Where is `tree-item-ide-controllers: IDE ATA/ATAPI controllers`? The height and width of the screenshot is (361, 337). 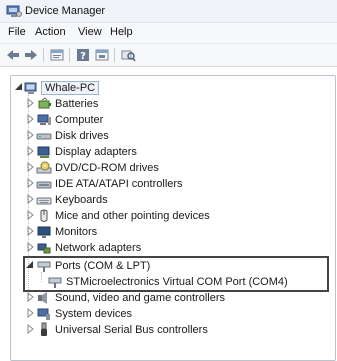
tree-item-ide-controllers: IDE ATA/ATAPI controllers is located at coordinates (171, 184).